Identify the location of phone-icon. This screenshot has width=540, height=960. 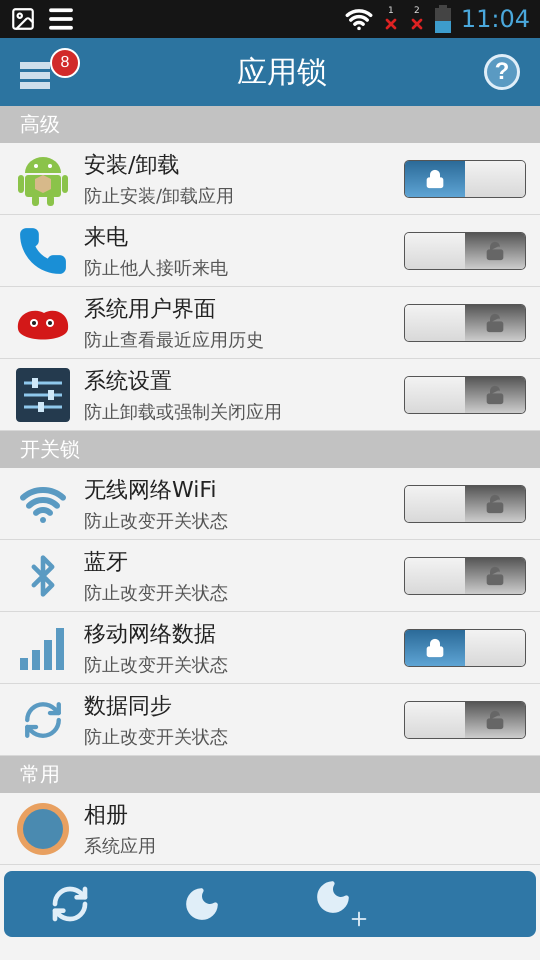
(43, 251).